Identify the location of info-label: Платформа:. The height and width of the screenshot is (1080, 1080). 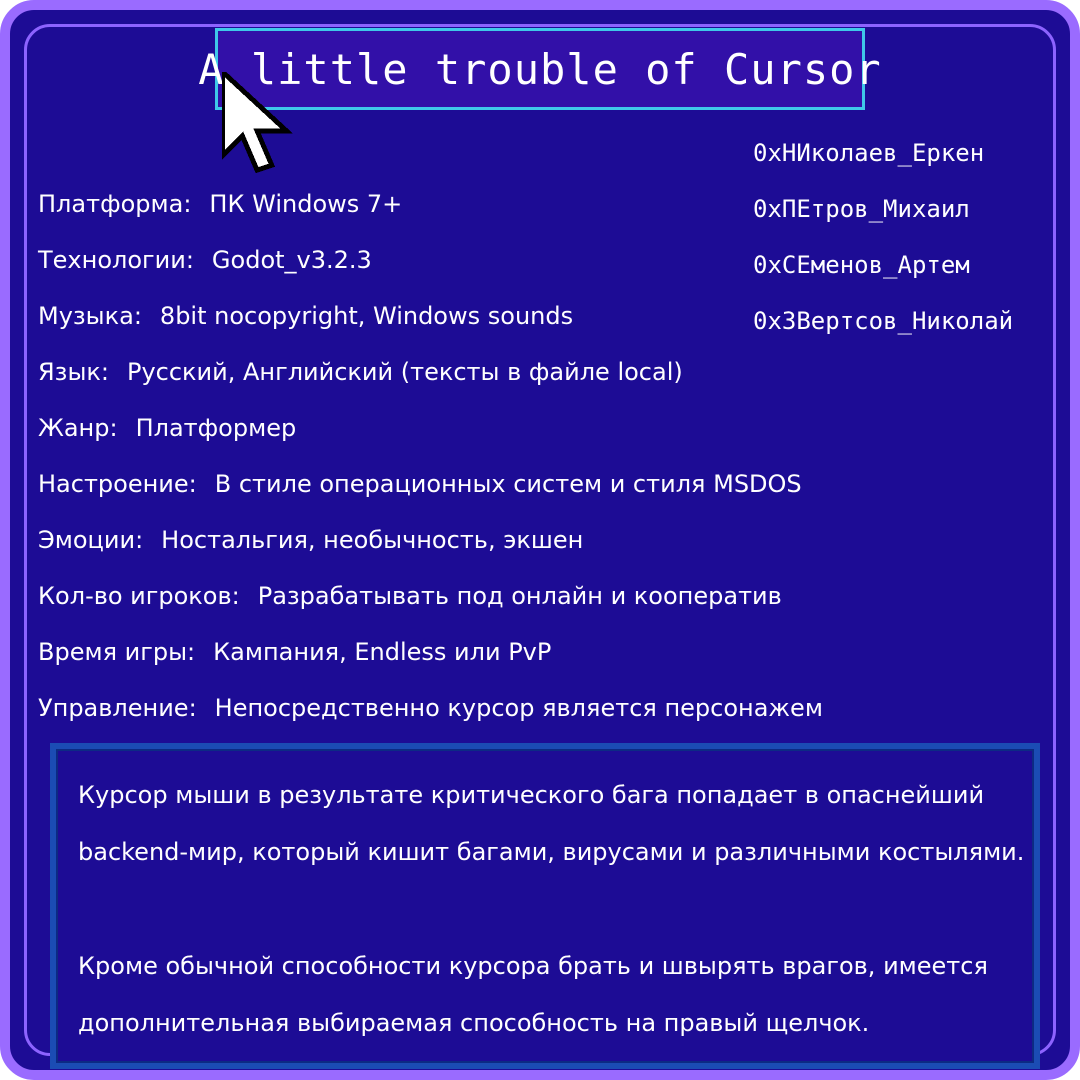
(115, 204).